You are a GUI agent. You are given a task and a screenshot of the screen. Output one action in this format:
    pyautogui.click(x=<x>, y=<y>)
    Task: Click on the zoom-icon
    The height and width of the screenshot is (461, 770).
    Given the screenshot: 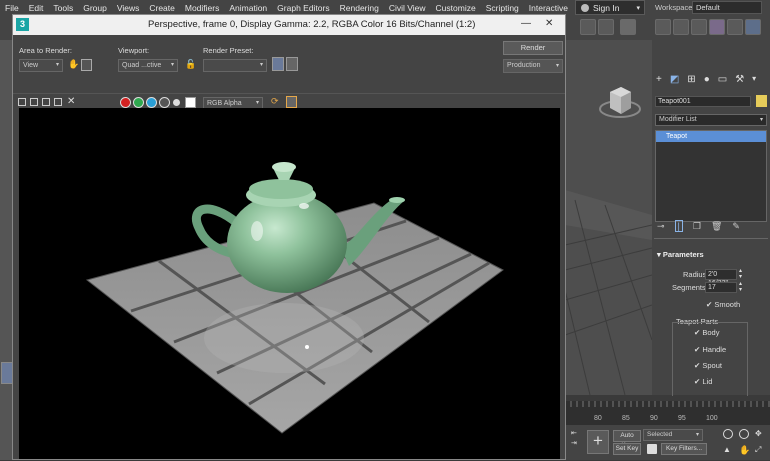 What is the action you would take?
    pyautogui.click(x=728, y=434)
    